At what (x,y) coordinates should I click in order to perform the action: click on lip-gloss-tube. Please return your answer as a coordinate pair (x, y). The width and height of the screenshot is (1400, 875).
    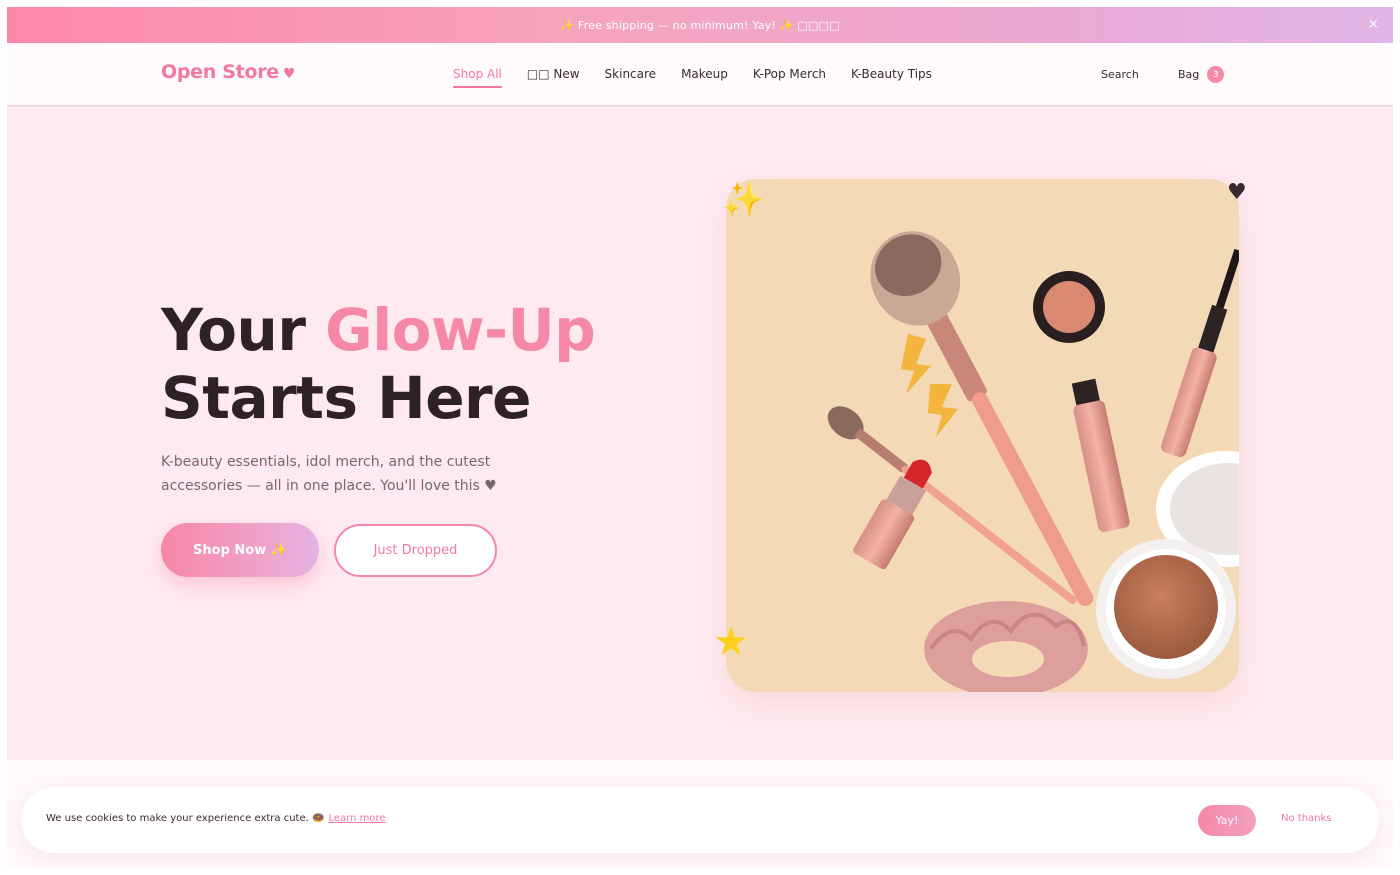
    Looking at the image, I should click on (1100, 455).